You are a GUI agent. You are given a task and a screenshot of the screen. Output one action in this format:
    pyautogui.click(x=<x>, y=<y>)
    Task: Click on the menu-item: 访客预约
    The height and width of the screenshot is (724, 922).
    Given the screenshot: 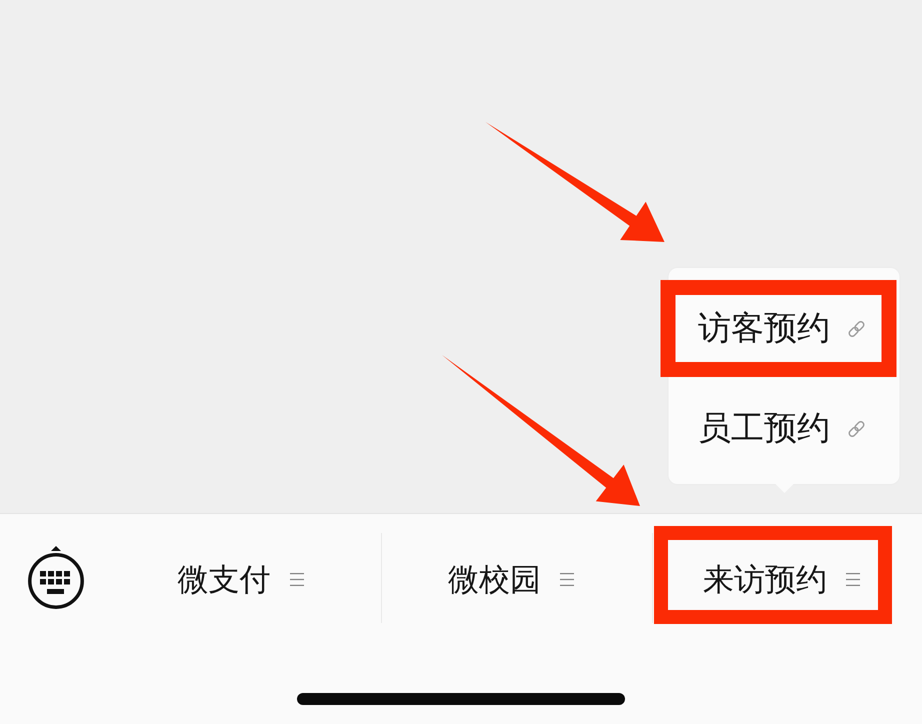 What is the action you would take?
    pyautogui.click(x=779, y=328)
    